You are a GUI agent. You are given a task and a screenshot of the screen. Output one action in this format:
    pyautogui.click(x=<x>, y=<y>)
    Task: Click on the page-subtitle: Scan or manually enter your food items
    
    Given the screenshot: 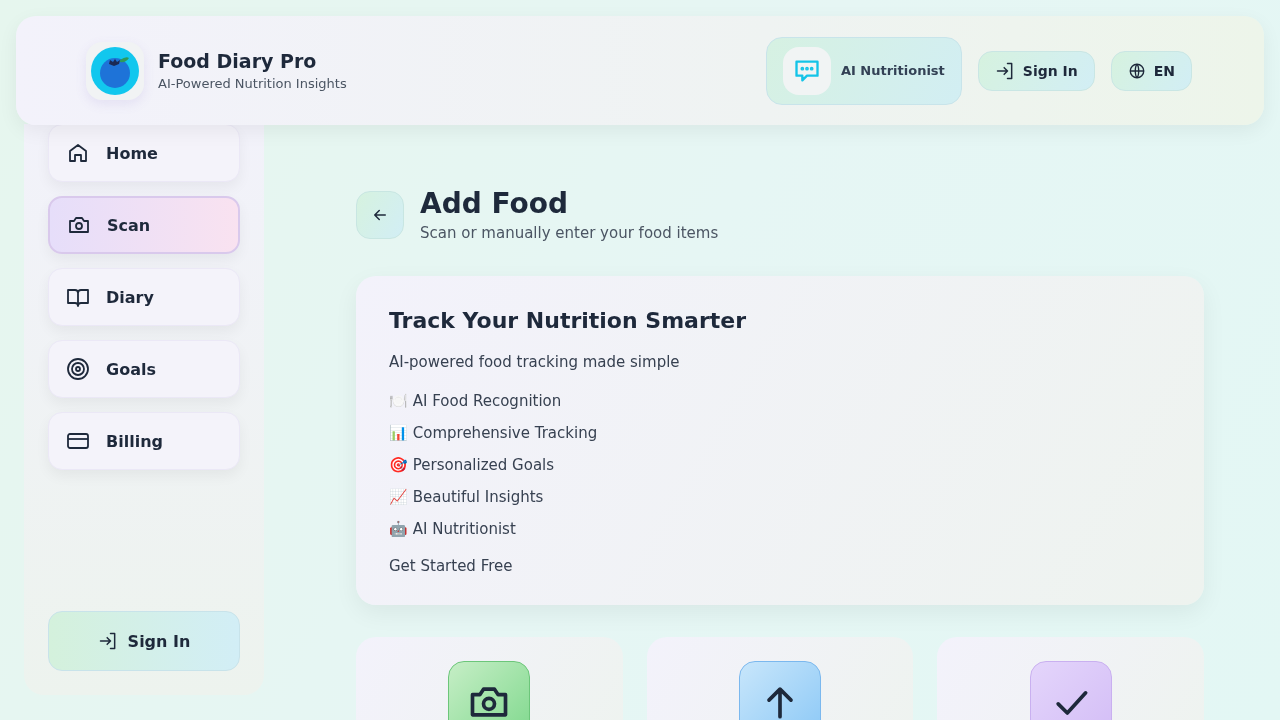 What is the action you would take?
    pyautogui.click(x=569, y=233)
    